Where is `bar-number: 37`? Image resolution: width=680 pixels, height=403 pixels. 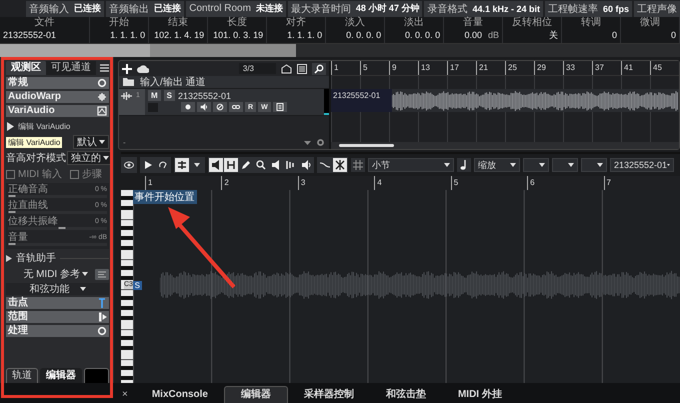
bar-number: 37 is located at coordinates (606, 68).